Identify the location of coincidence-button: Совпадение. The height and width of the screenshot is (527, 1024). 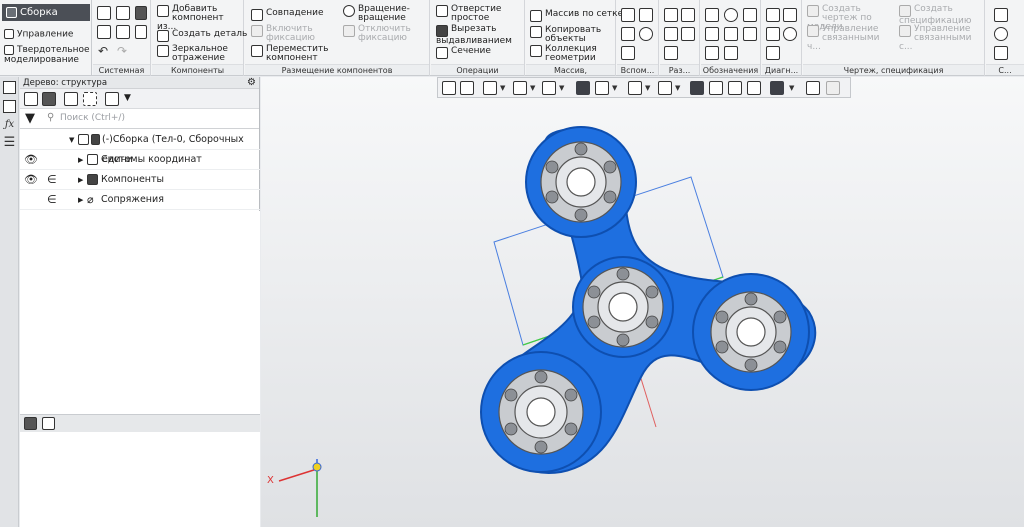
(287, 15).